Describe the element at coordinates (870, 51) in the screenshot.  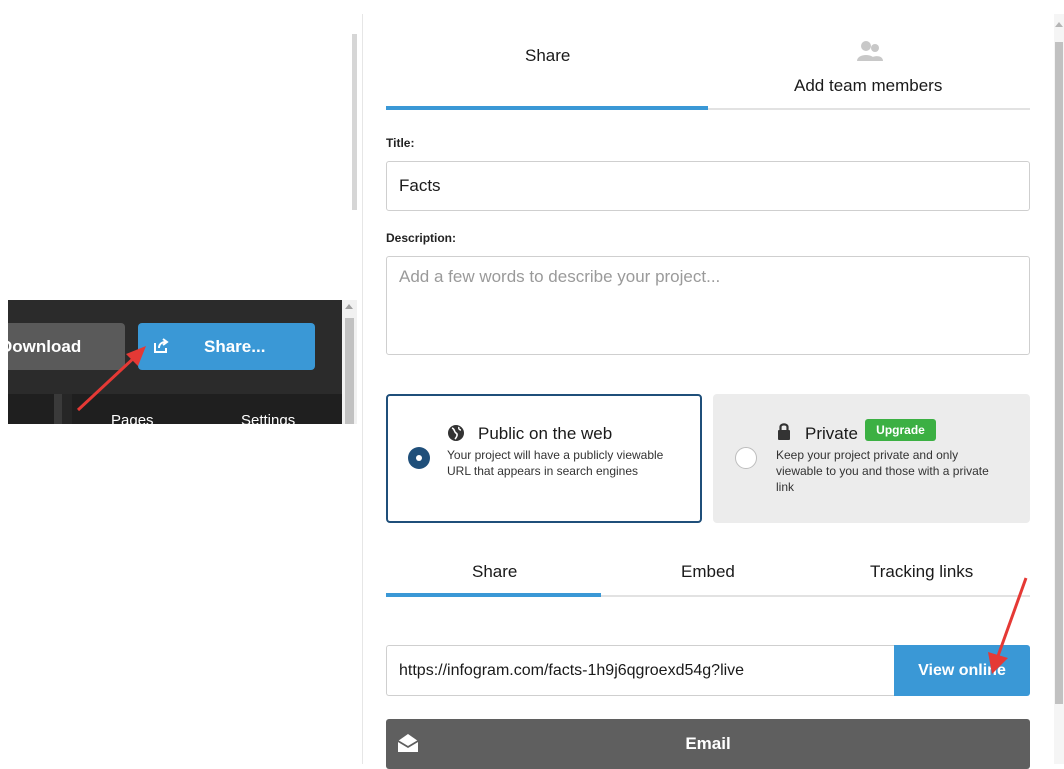
I see `team-members-icon` at that location.